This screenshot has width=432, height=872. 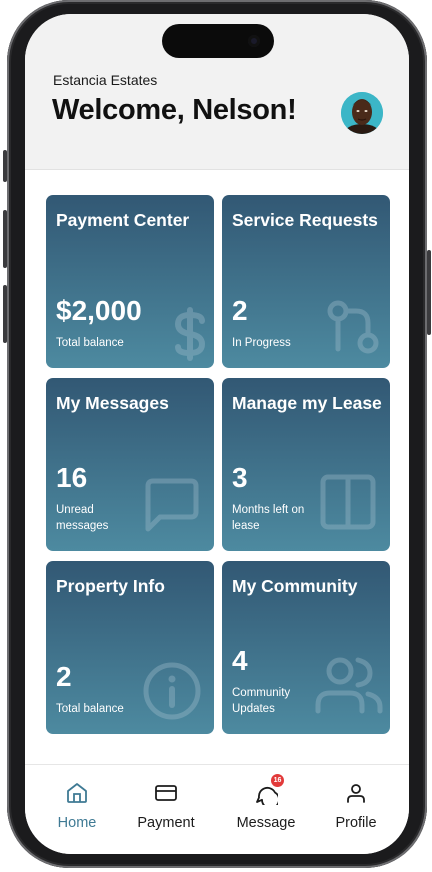 What do you see at coordinates (5, 314) in the screenshot?
I see `phone-volume-down` at bounding box center [5, 314].